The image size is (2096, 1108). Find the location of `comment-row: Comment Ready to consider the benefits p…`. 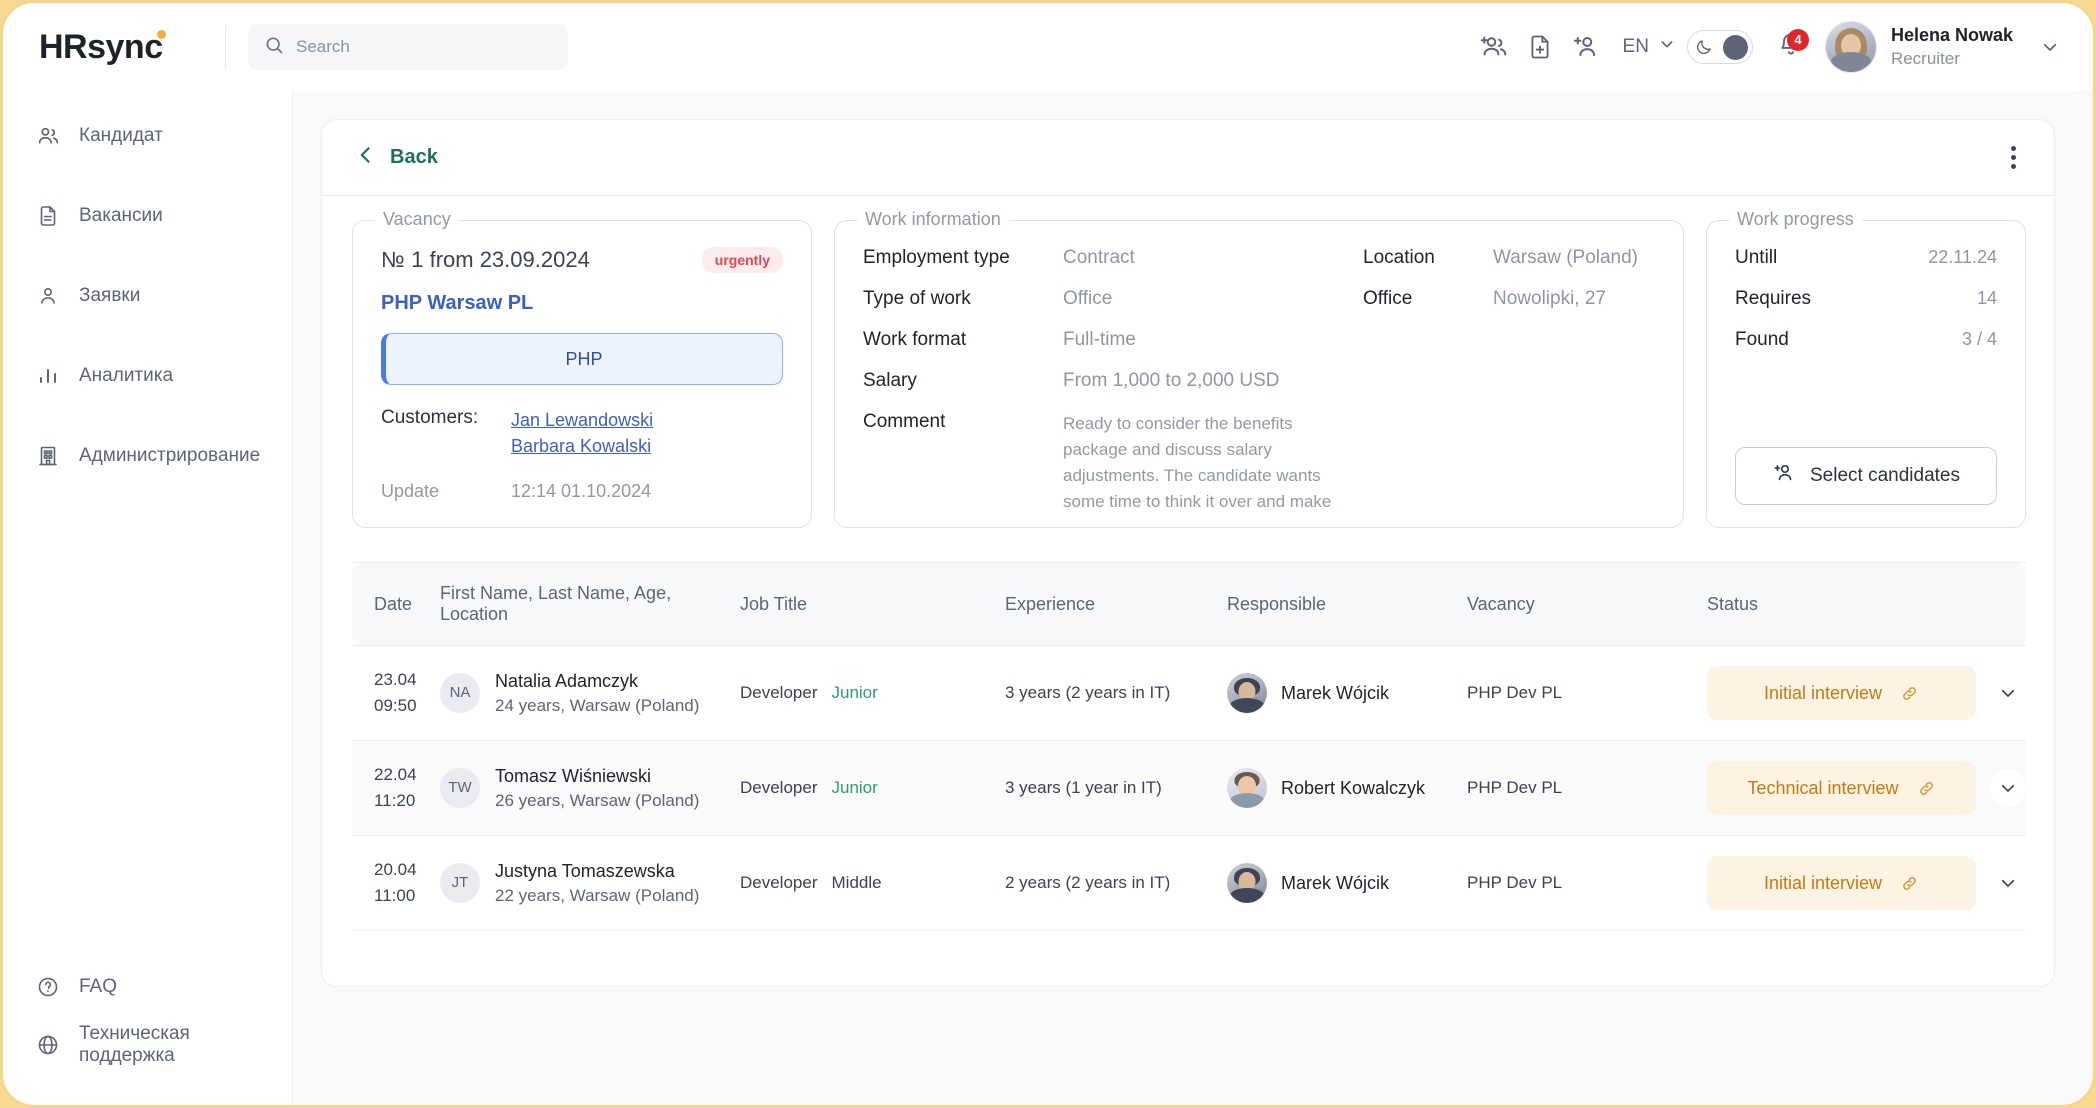

comment-row: Comment Ready to consider the benefits p… is located at coordinates (1098, 463).